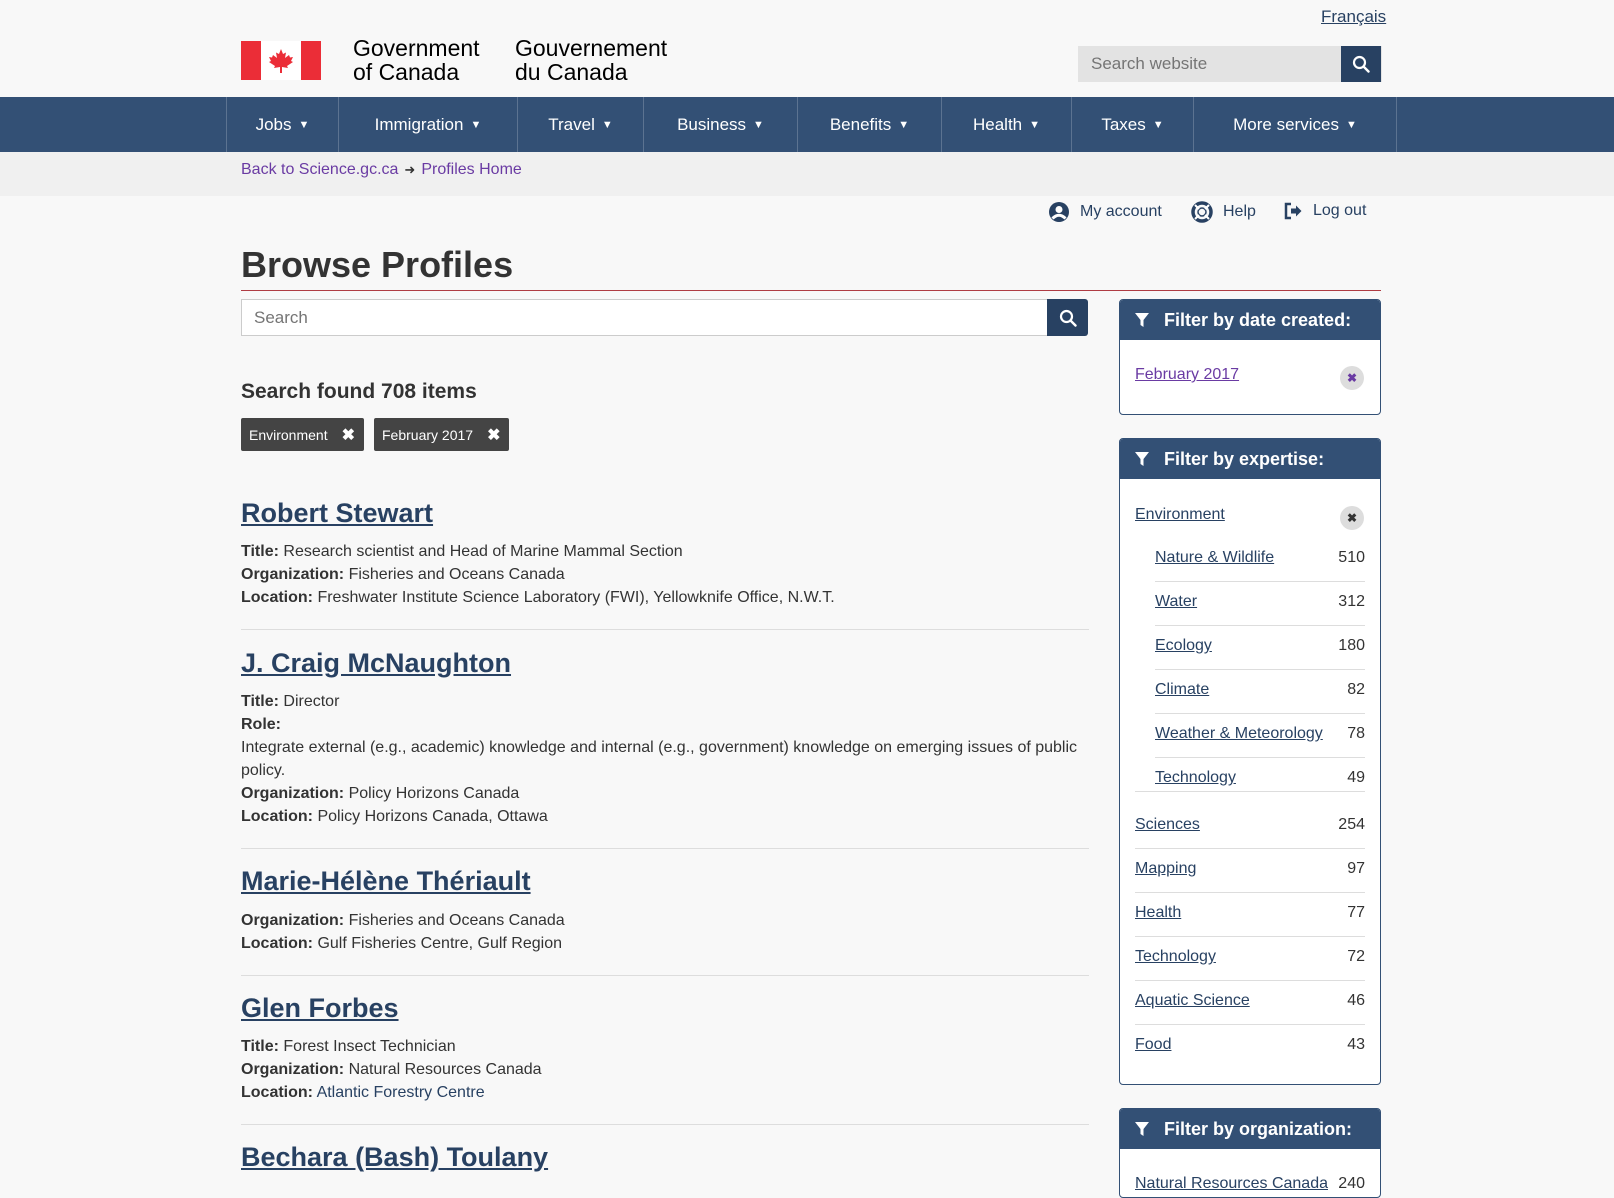 The image size is (1614, 1198). What do you see at coordinates (1295, 124) in the screenshot?
I see `nav-item-more-services: More services ▼` at bounding box center [1295, 124].